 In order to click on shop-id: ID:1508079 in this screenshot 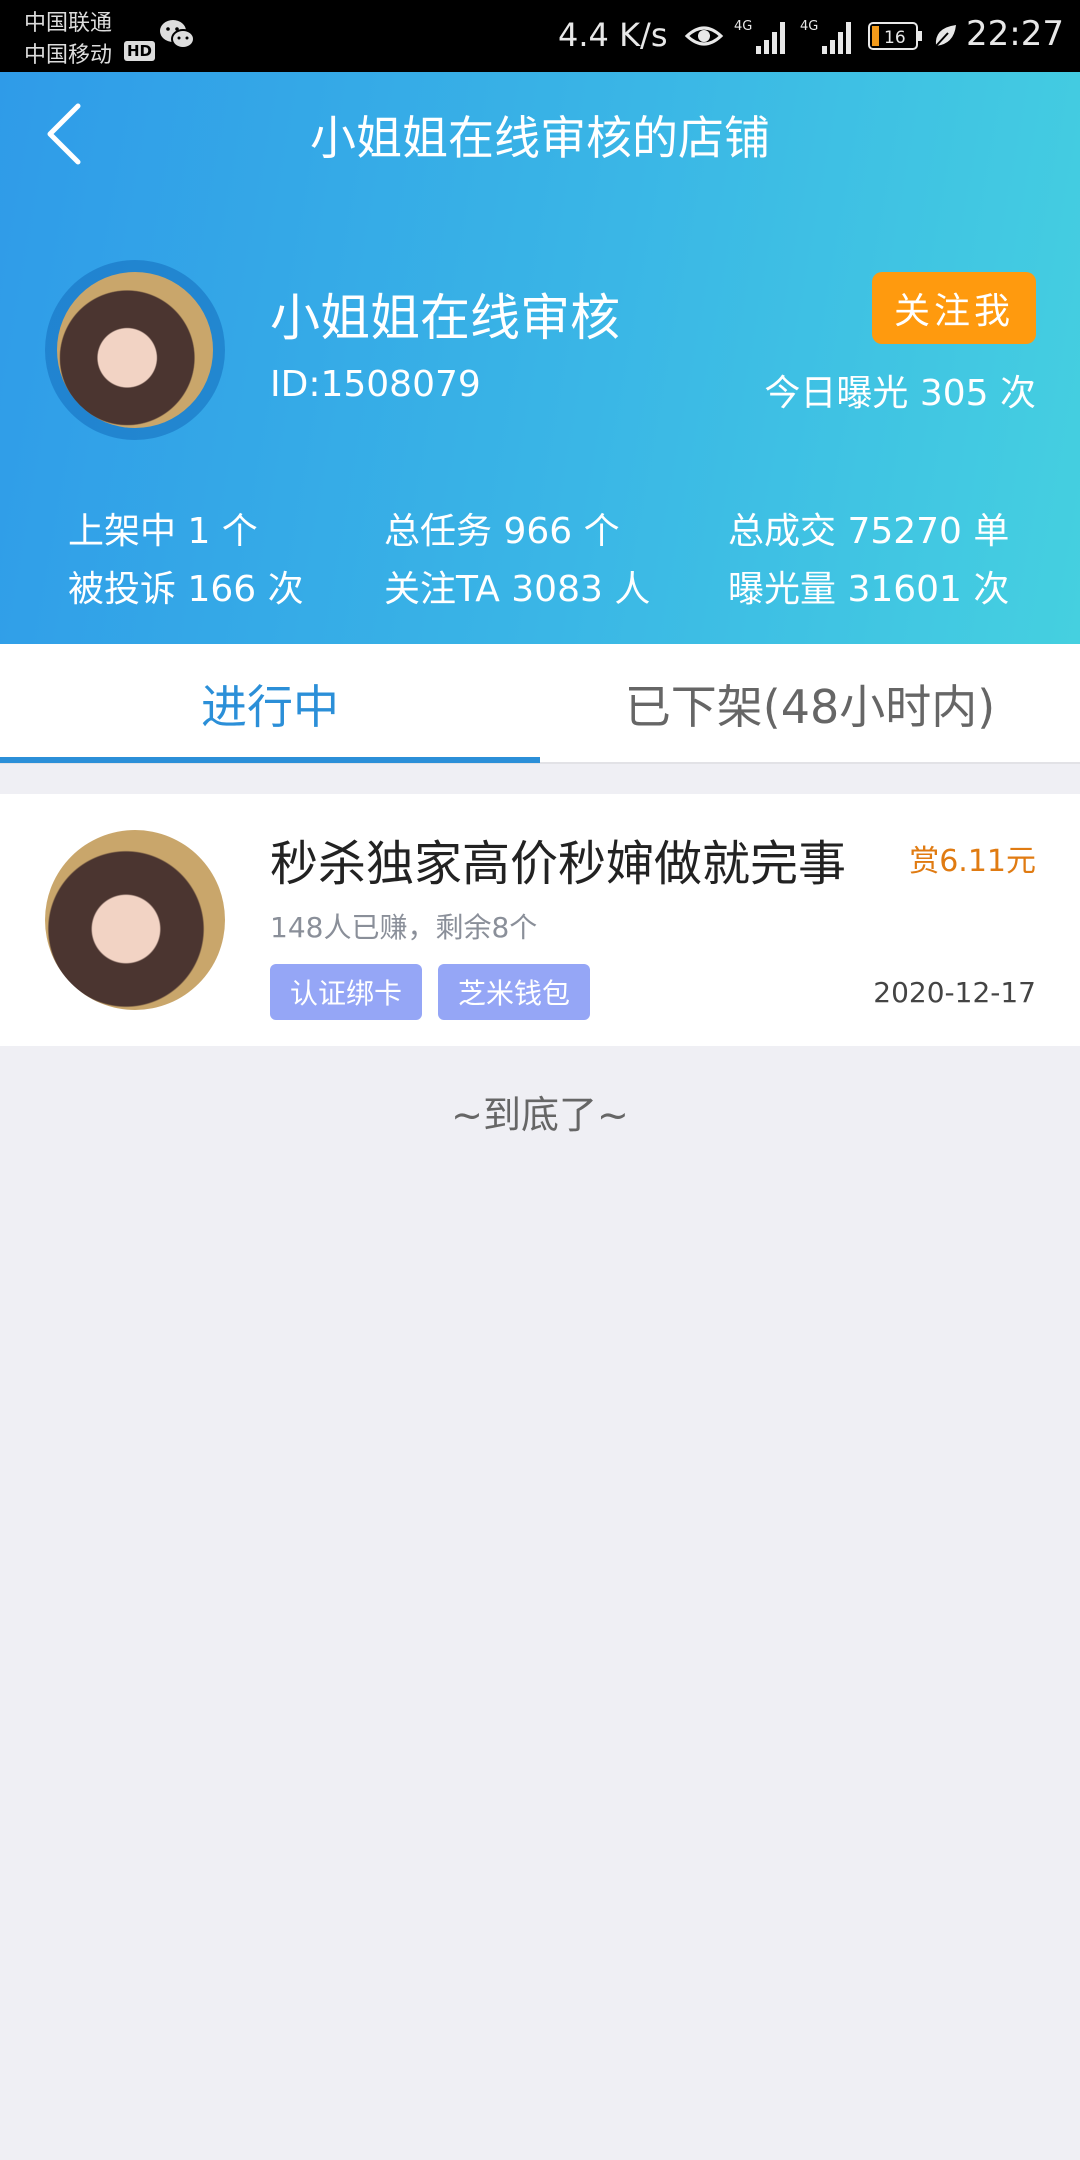, I will do `click(375, 384)`.